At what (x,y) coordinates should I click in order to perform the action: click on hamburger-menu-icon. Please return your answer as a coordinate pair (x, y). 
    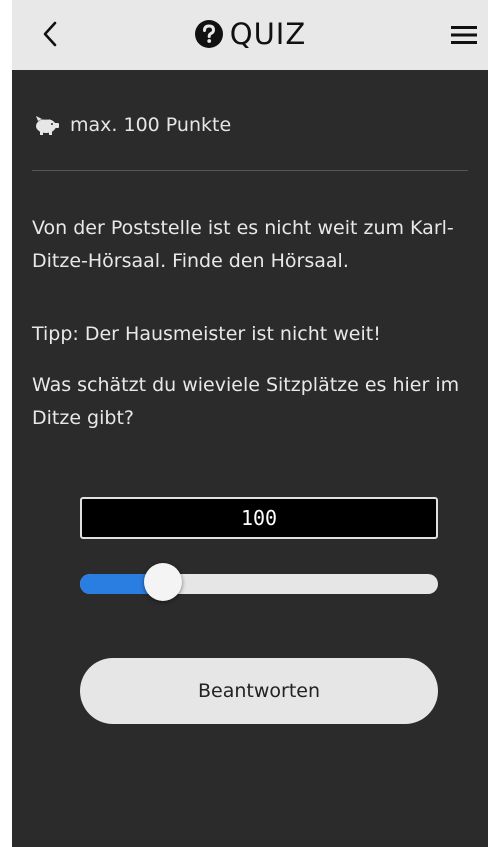
    Looking at the image, I should click on (464, 35).